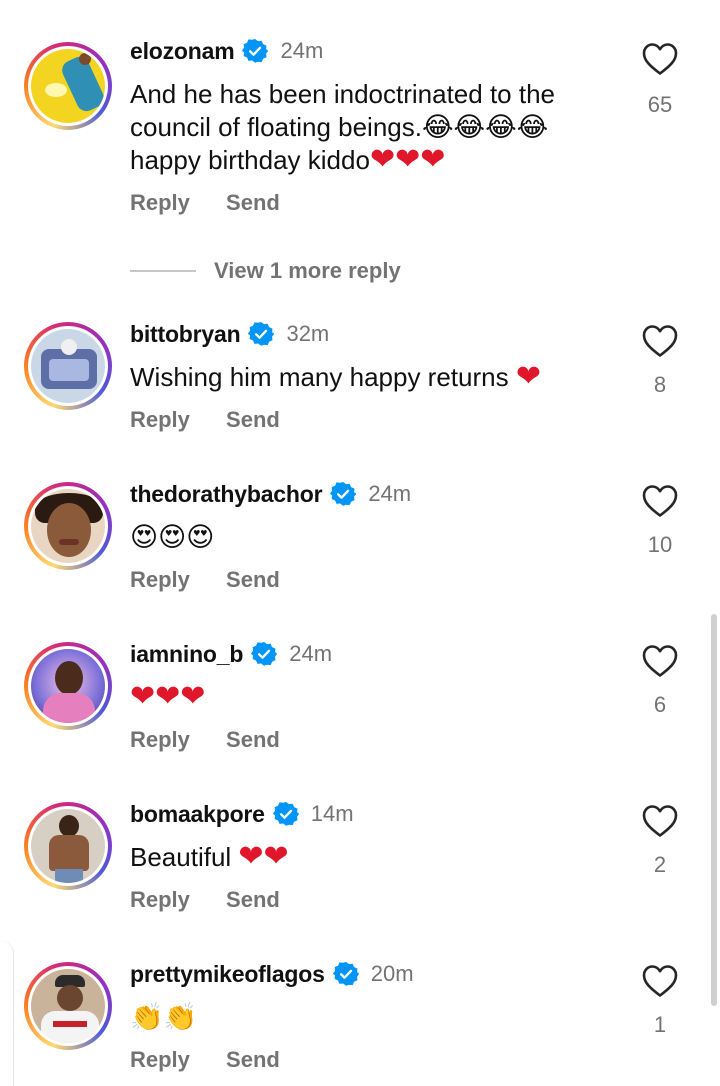 Image resolution: width=720 pixels, height=1086 pixels. I want to click on heart-eyes-emoji: 😍😍😍, so click(172, 537).